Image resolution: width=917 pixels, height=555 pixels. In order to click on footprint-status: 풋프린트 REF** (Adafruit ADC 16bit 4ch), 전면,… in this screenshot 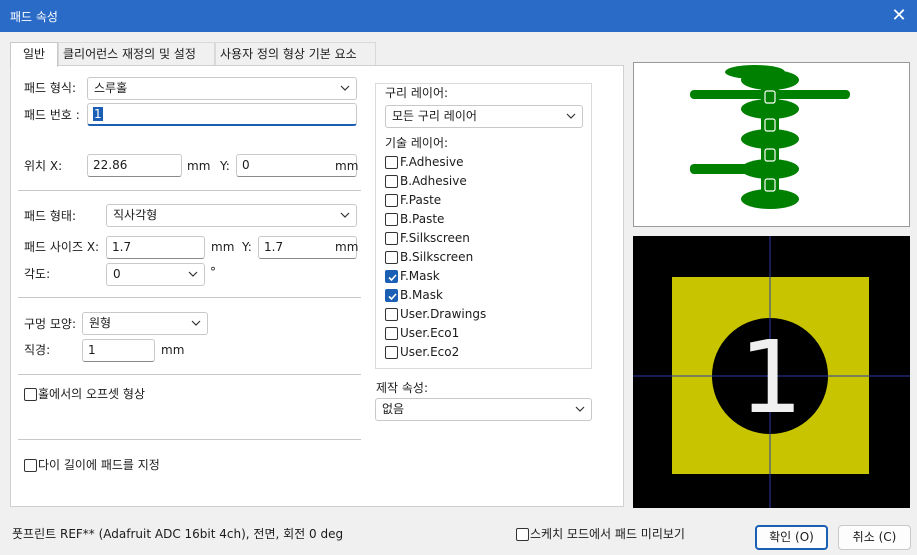, I will do `click(178, 534)`.